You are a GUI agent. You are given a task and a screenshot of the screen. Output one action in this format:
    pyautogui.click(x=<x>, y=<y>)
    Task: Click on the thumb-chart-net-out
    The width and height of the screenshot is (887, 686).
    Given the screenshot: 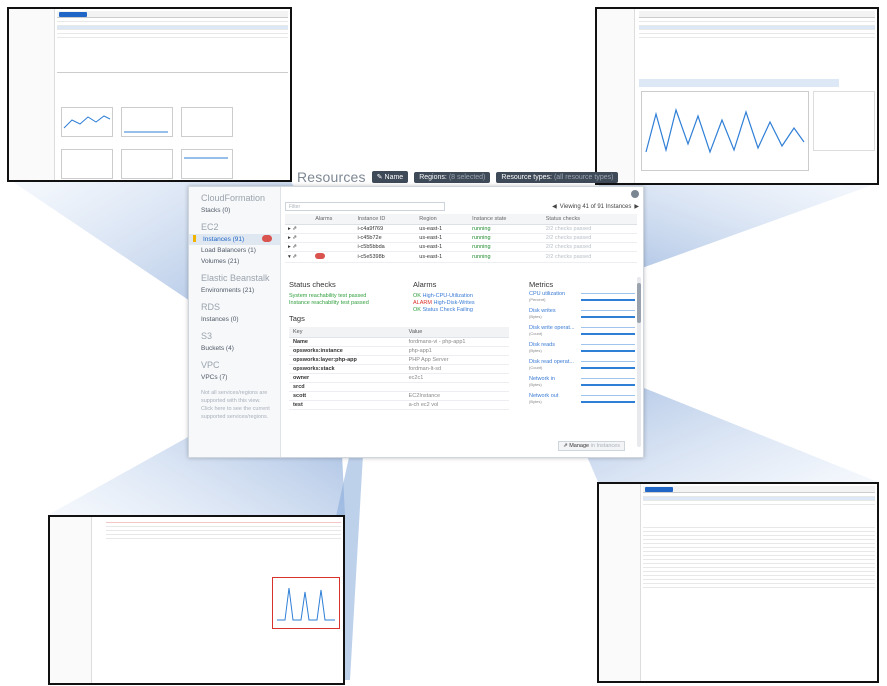 What is the action you would take?
    pyautogui.click(x=147, y=164)
    